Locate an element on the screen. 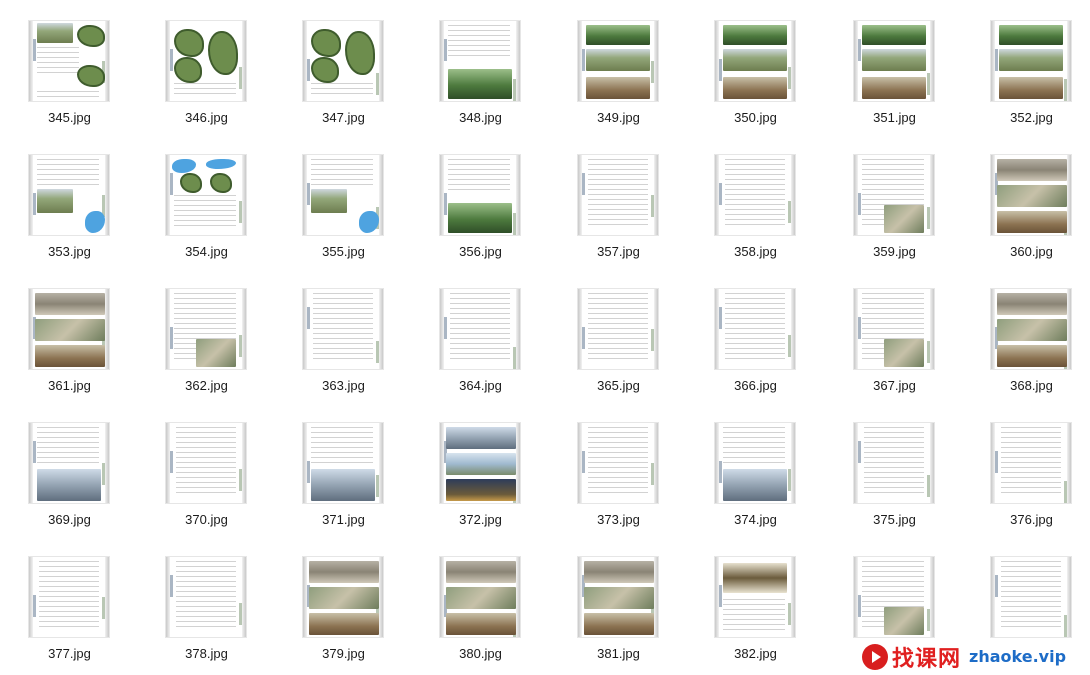 The width and height of the screenshot is (1090, 675). file-item: 350.jpg is located at coordinates (759, 62).